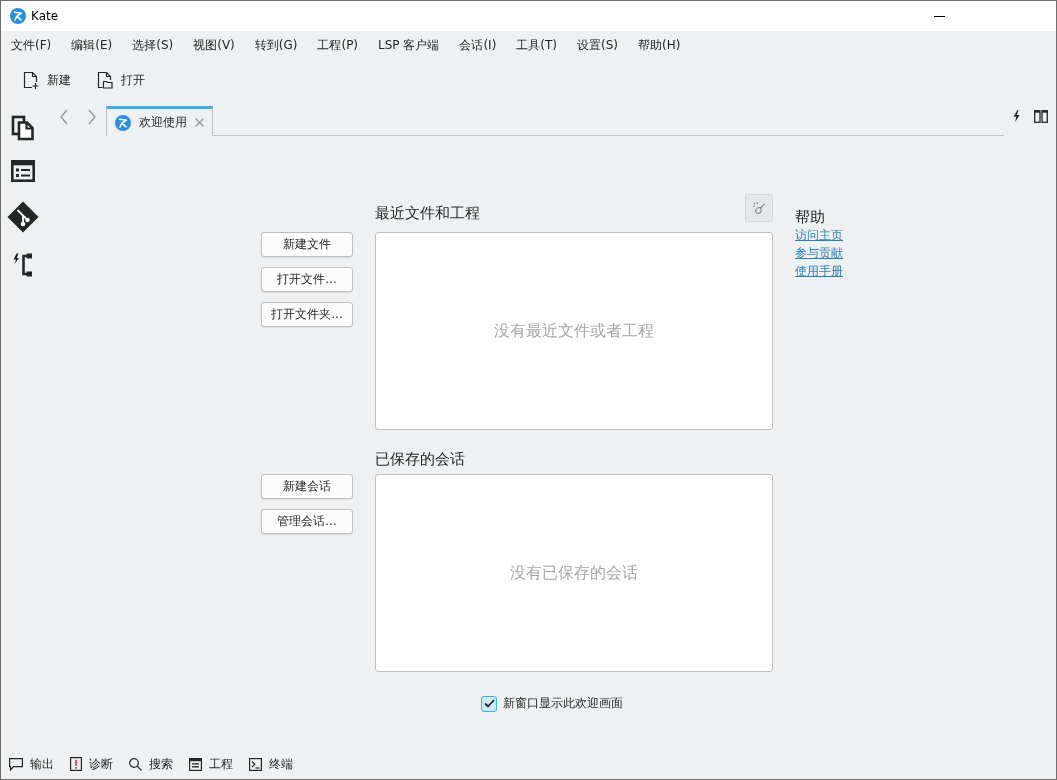 Image resolution: width=1057 pixels, height=780 pixels. What do you see at coordinates (92, 117) in the screenshot?
I see `chevron-right-icon` at bounding box center [92, 117].